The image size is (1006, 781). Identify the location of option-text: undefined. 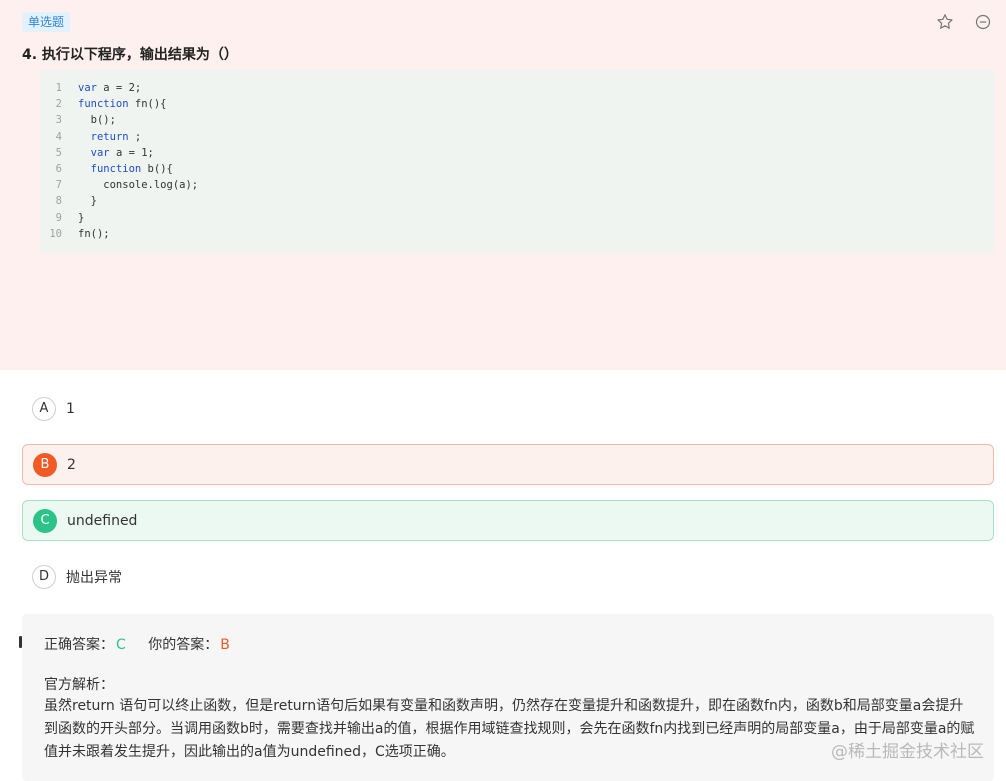
(102, 520).